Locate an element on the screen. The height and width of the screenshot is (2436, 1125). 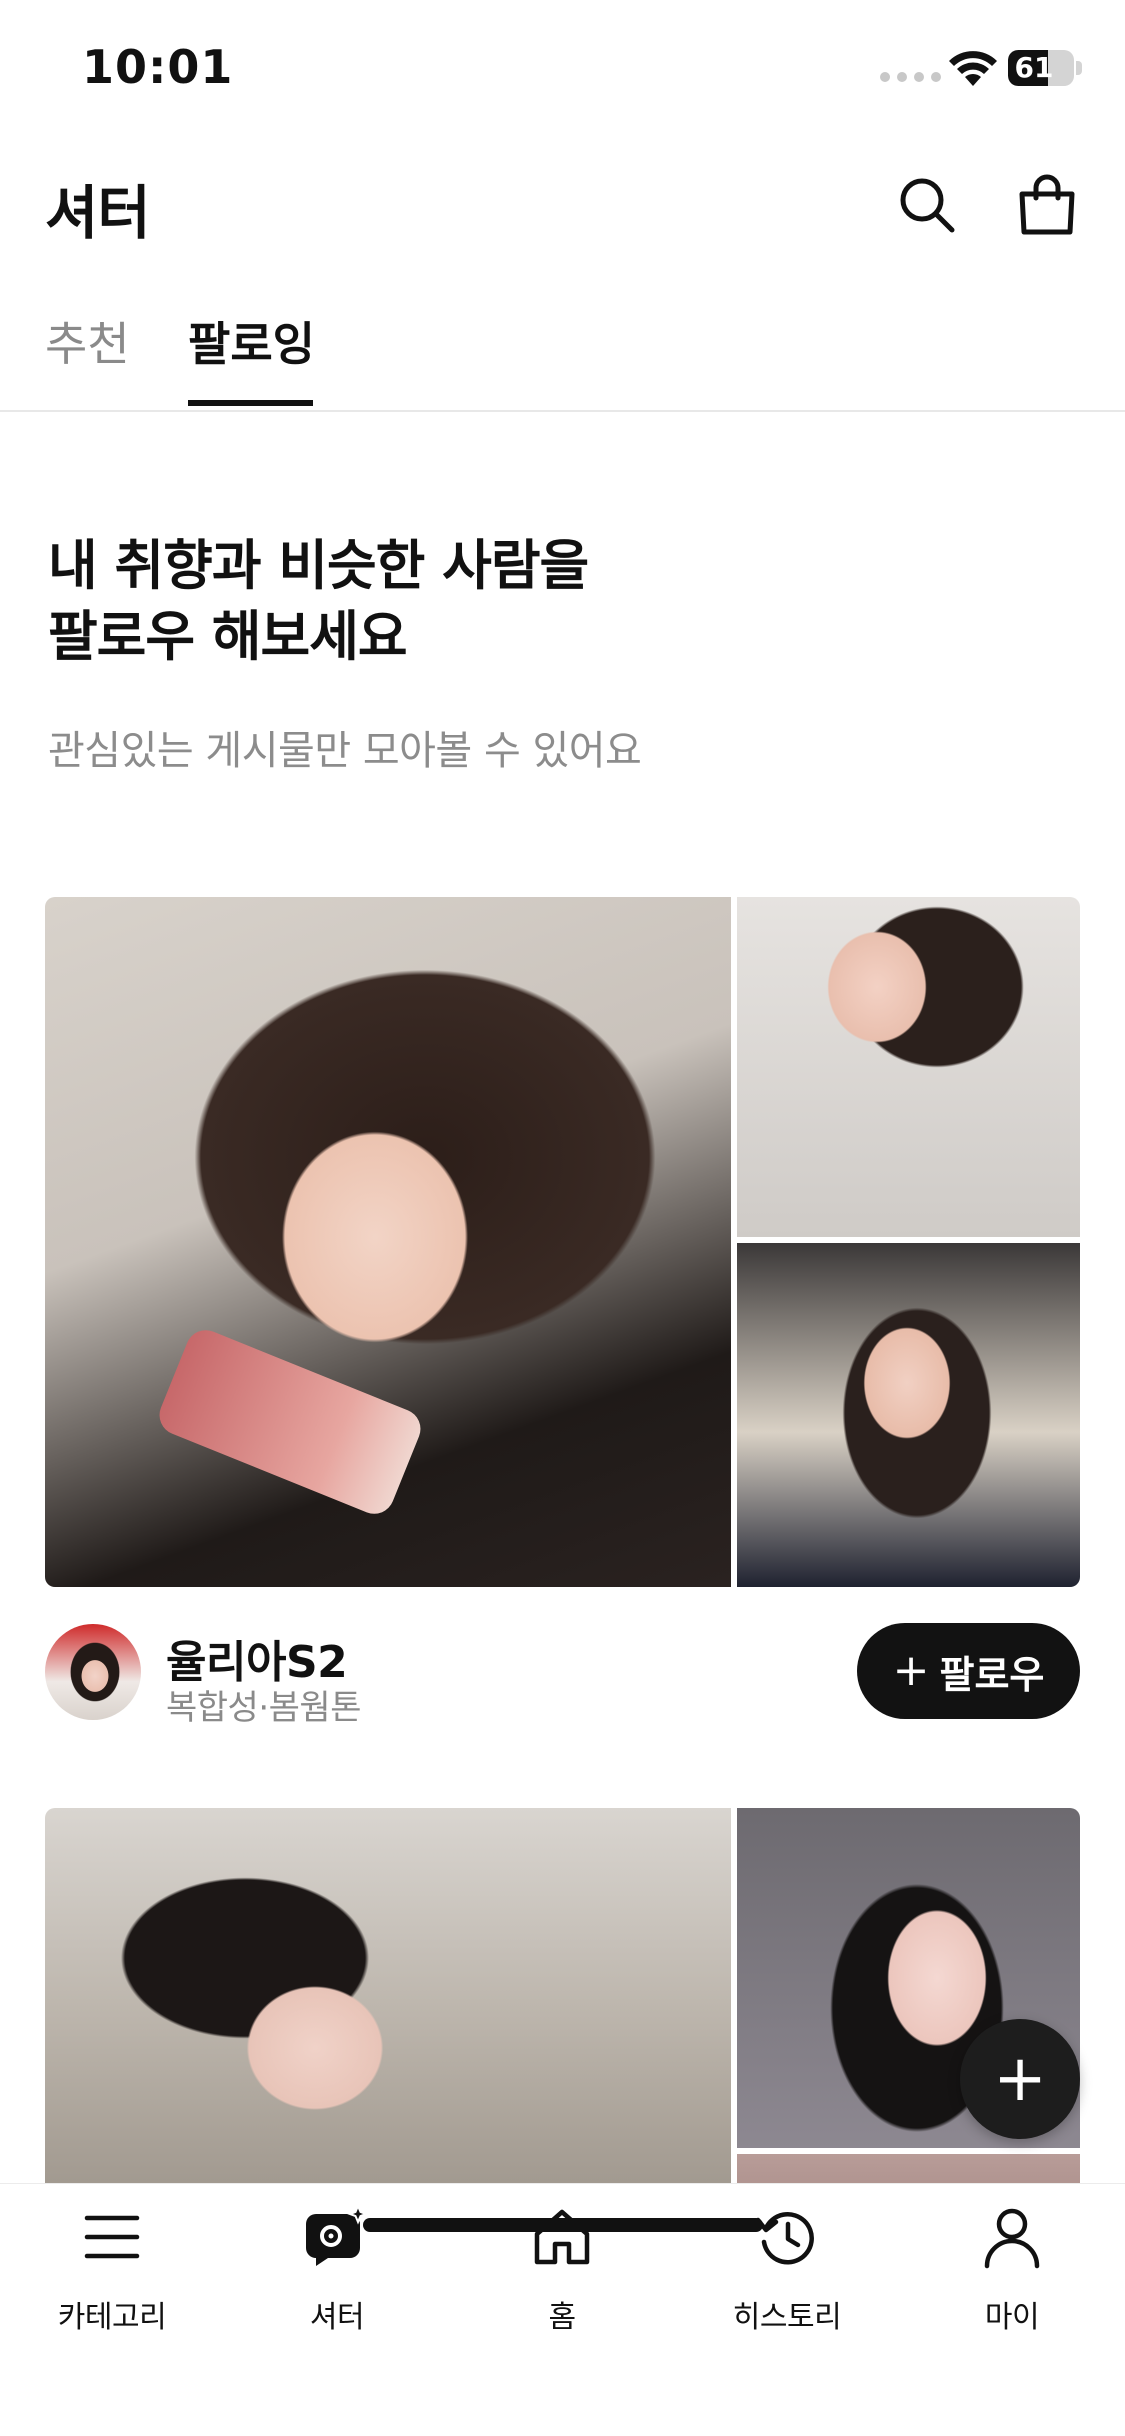
home-indicator is located at coordinates (563, 2225).